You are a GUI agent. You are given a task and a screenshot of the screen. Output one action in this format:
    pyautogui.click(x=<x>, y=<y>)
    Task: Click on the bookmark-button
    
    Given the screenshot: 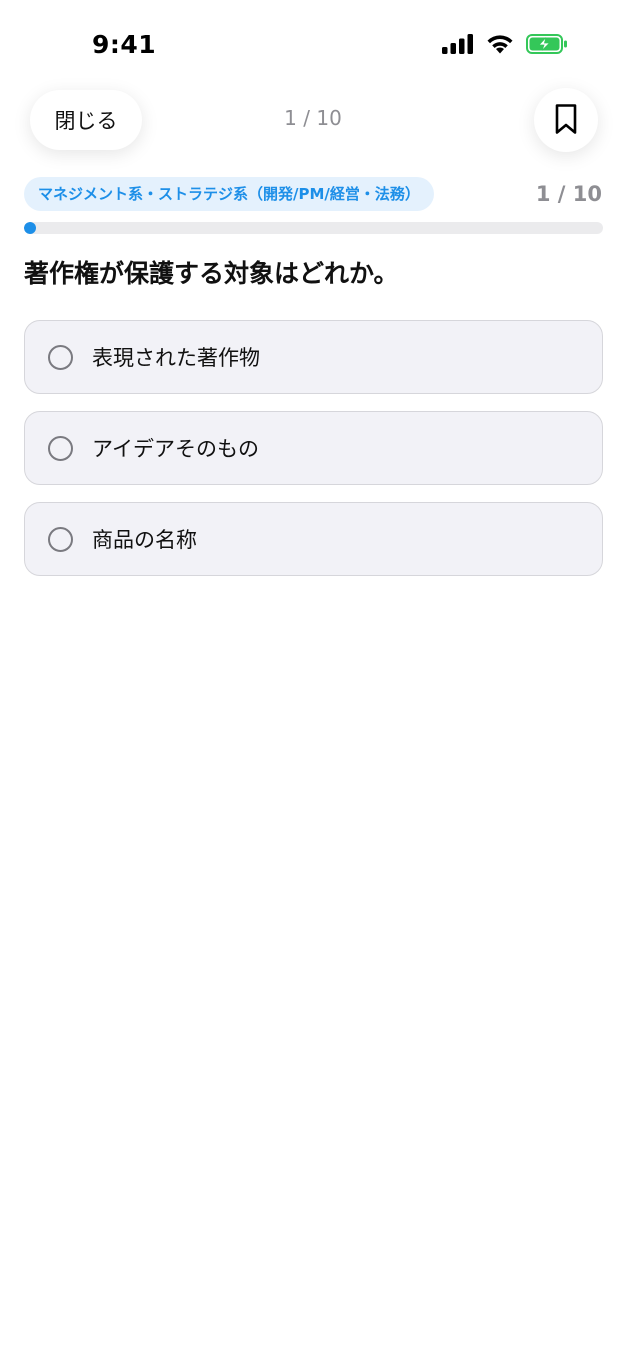 What is the action you would take?
    pyautogui.click(x=566, y=120)
    